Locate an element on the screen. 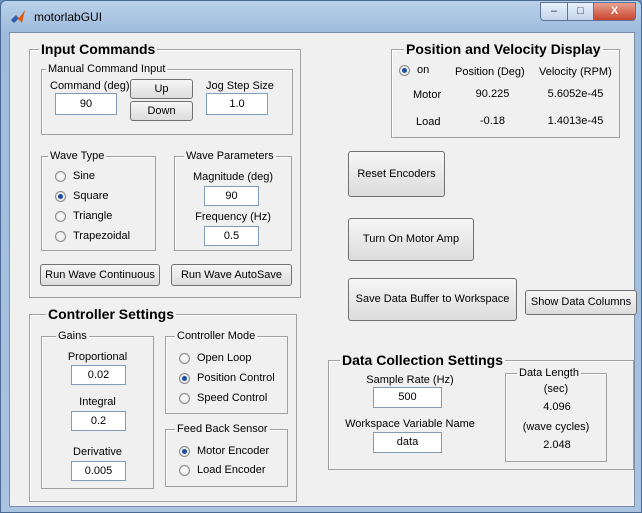 Image resolution: width=642 pixels, height=513 pixels. sample-rate-label: Sample Rate (Hz) is located at coordinates (410, 380).